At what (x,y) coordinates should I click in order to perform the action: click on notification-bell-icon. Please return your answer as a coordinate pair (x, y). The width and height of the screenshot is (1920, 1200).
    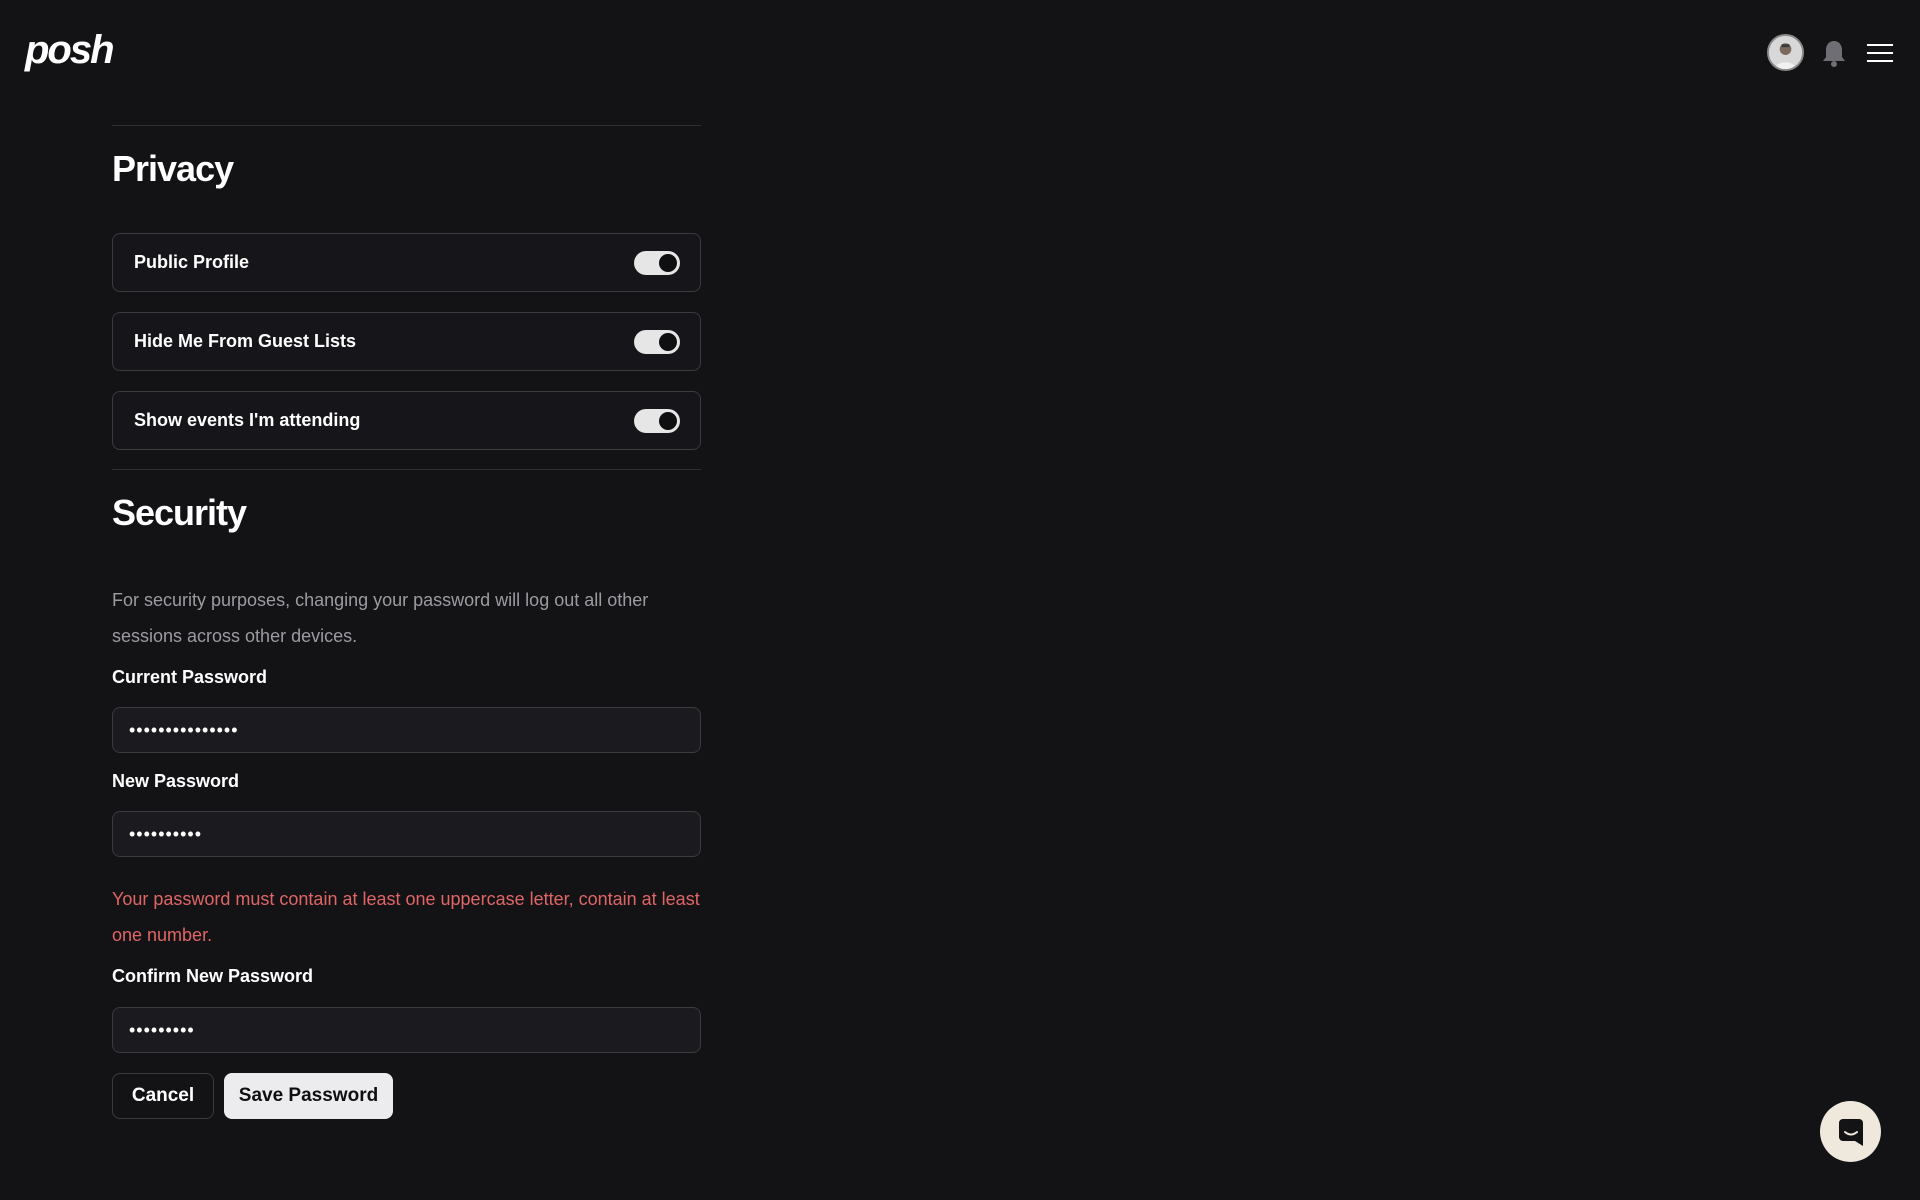
    Looking at the image, I should click on (1834, 53).